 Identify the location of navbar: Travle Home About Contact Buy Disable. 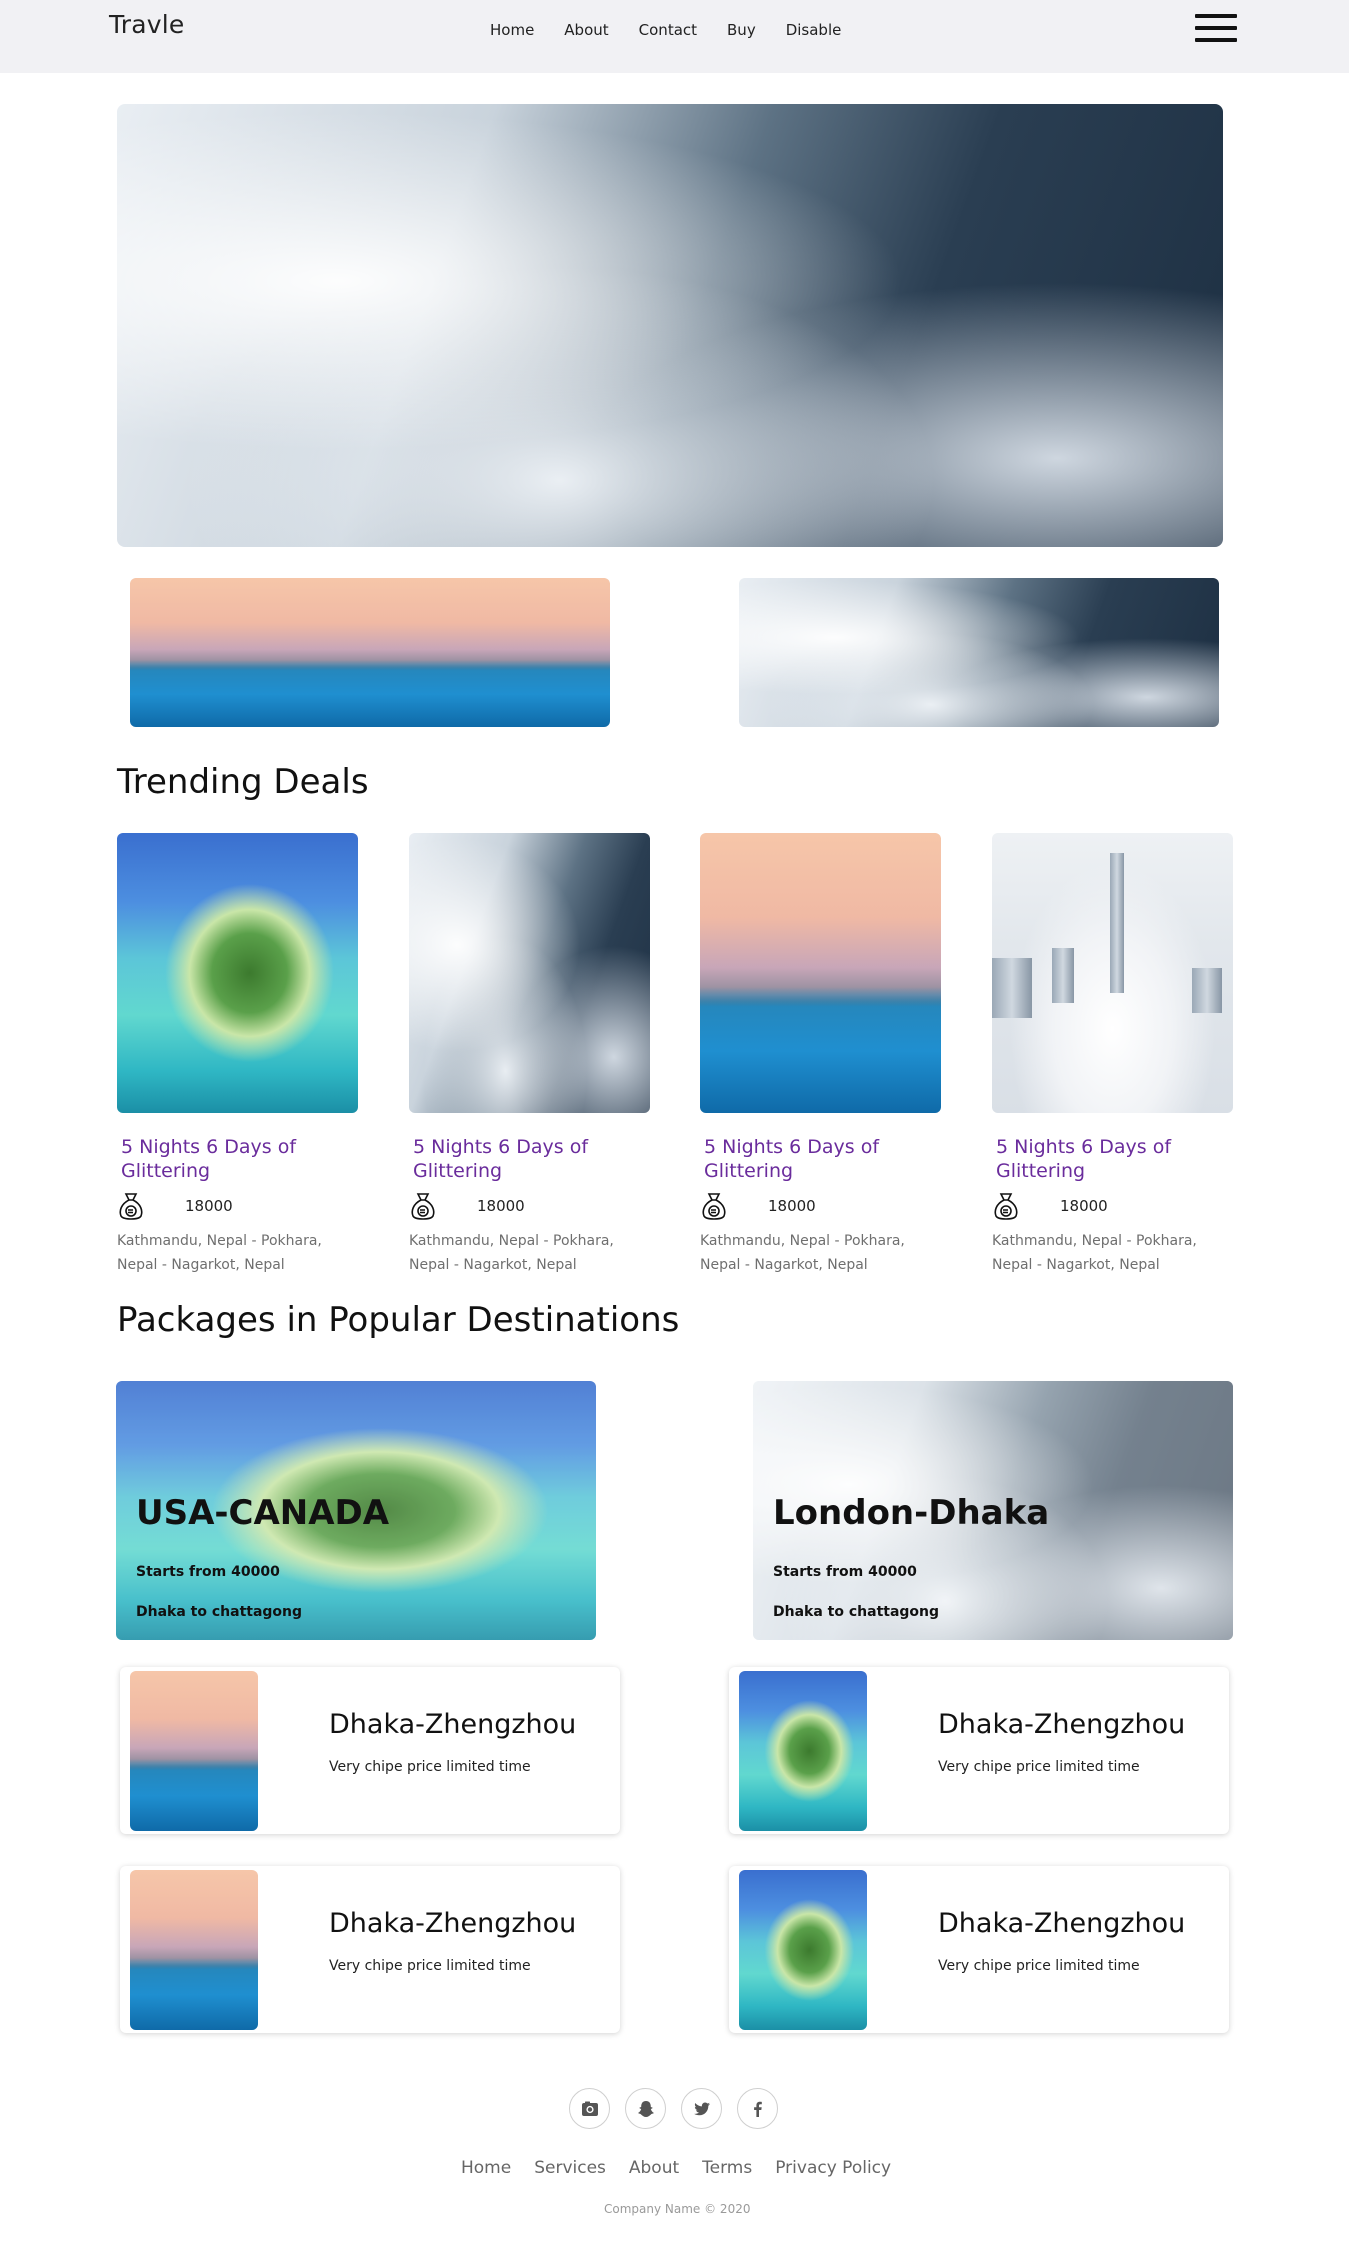
(674, 36).